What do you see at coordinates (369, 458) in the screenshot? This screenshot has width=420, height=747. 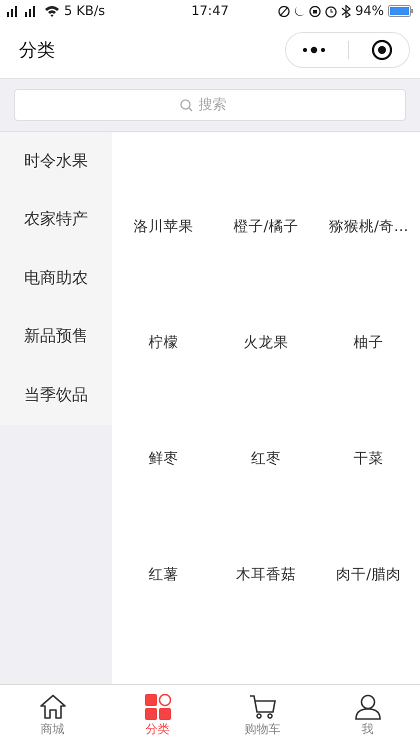 I see `product-label: 干菜` at bounding box center [369, 458].